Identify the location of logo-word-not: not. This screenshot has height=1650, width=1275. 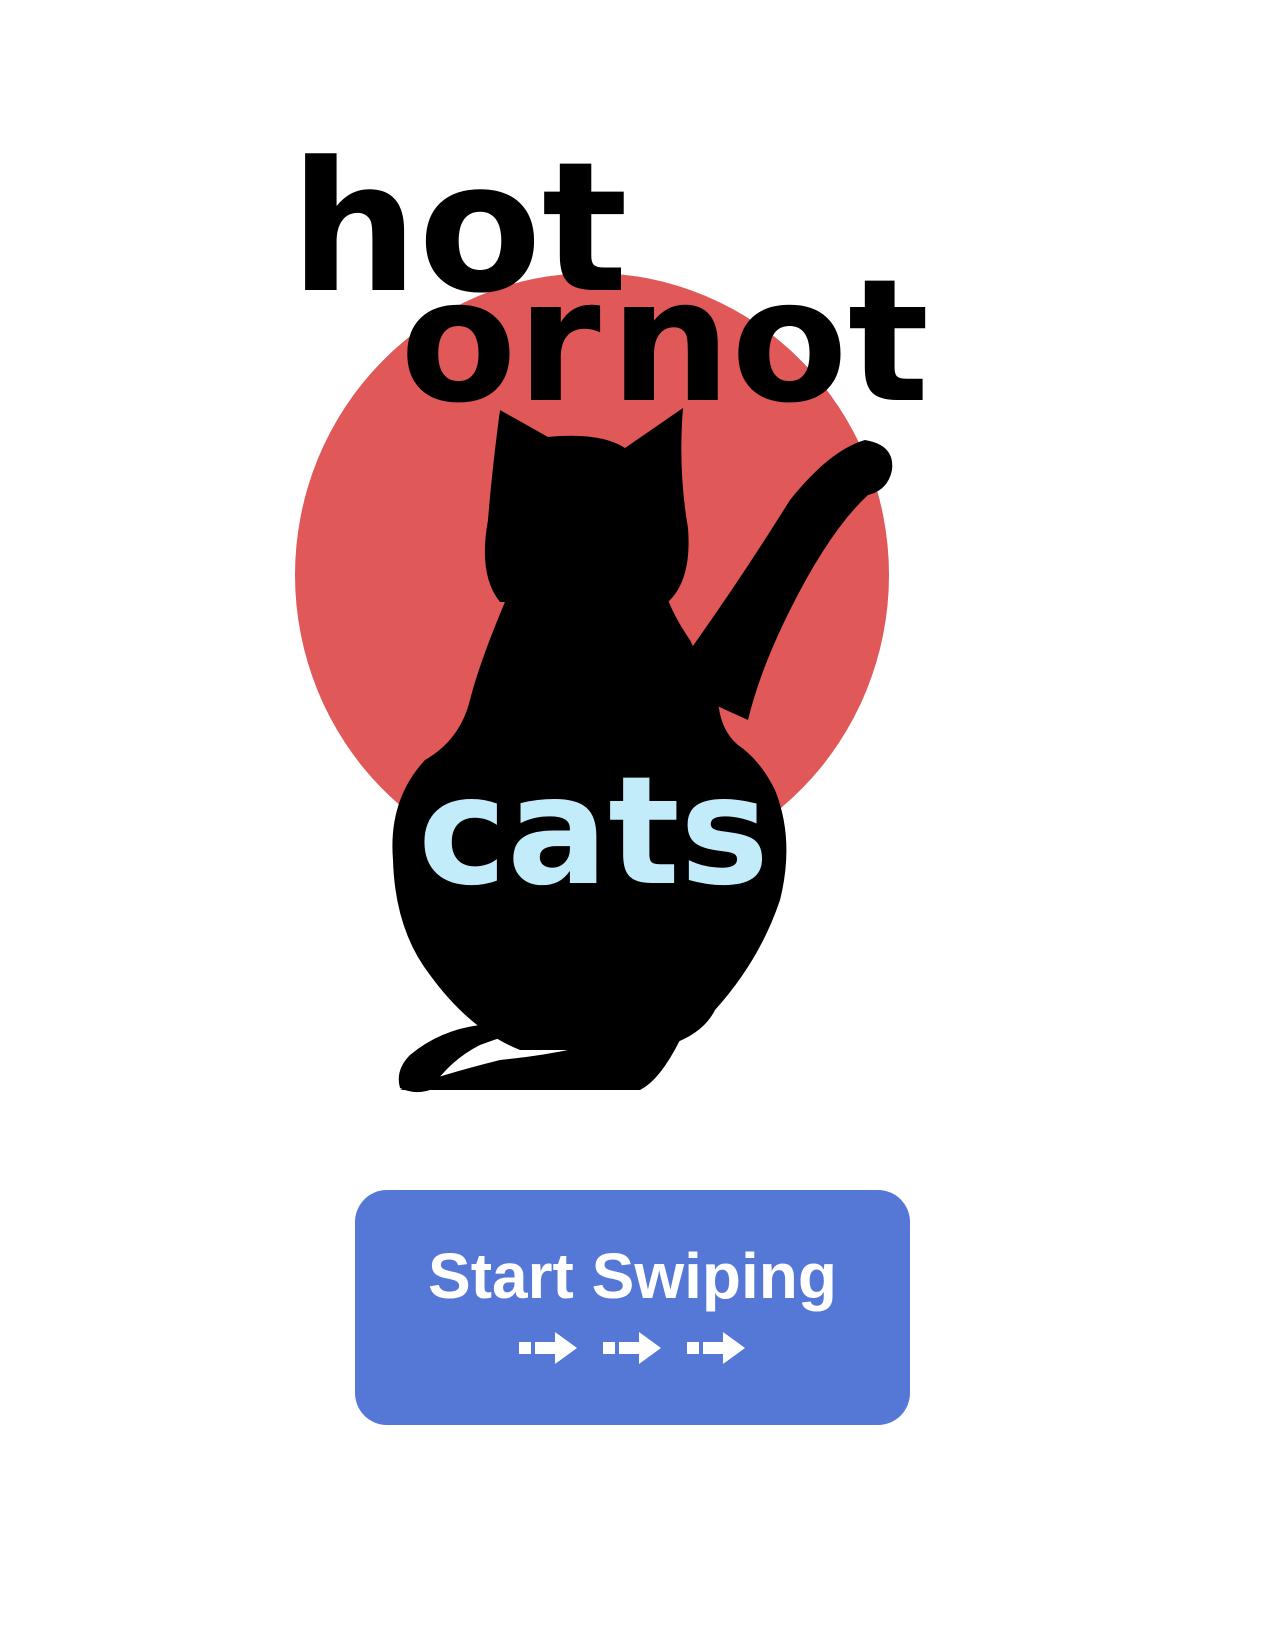
(769, 342).